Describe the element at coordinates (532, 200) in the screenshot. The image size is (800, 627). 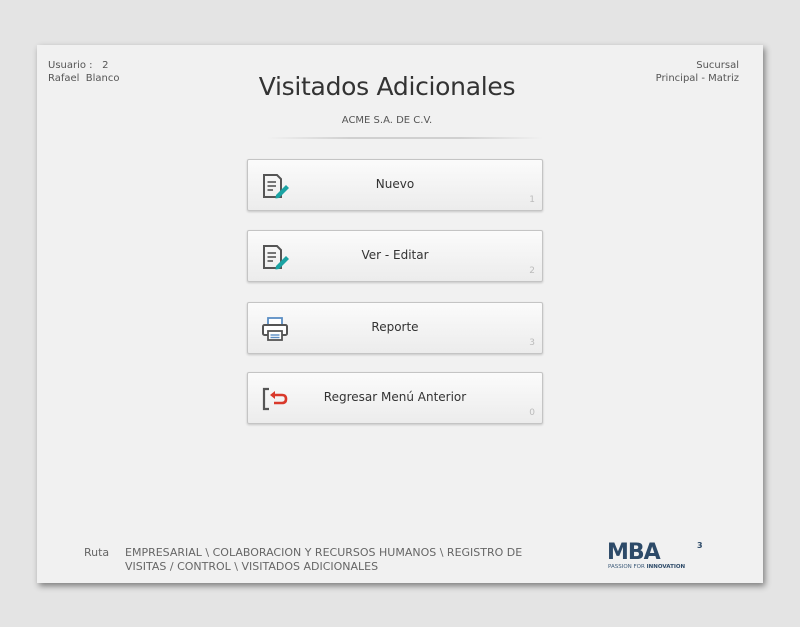
I see `new-button-shortcut: 1` at that location.